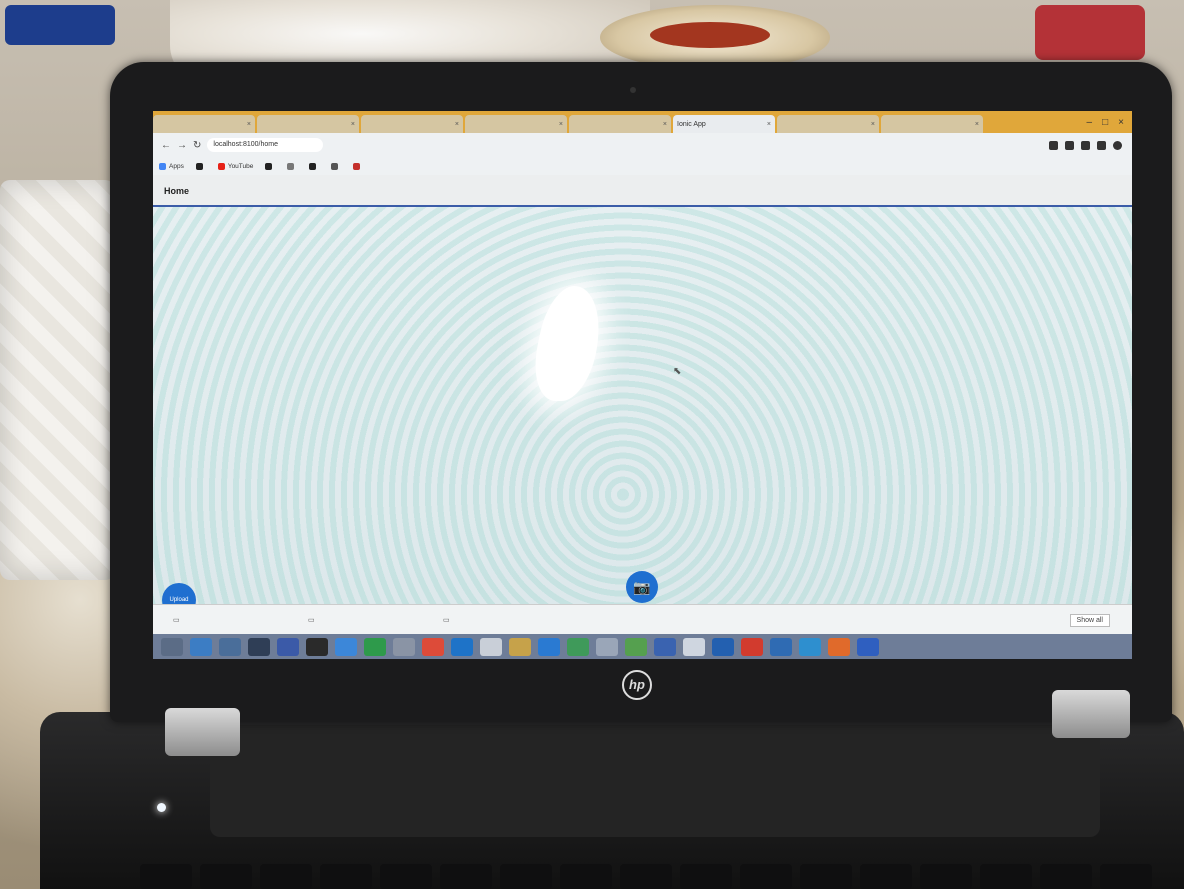  What do you see at coordinates (1089, 620) in the screenshot?
I see `show-all-downloads-button: Show all` at bounding box center [1089, 620].